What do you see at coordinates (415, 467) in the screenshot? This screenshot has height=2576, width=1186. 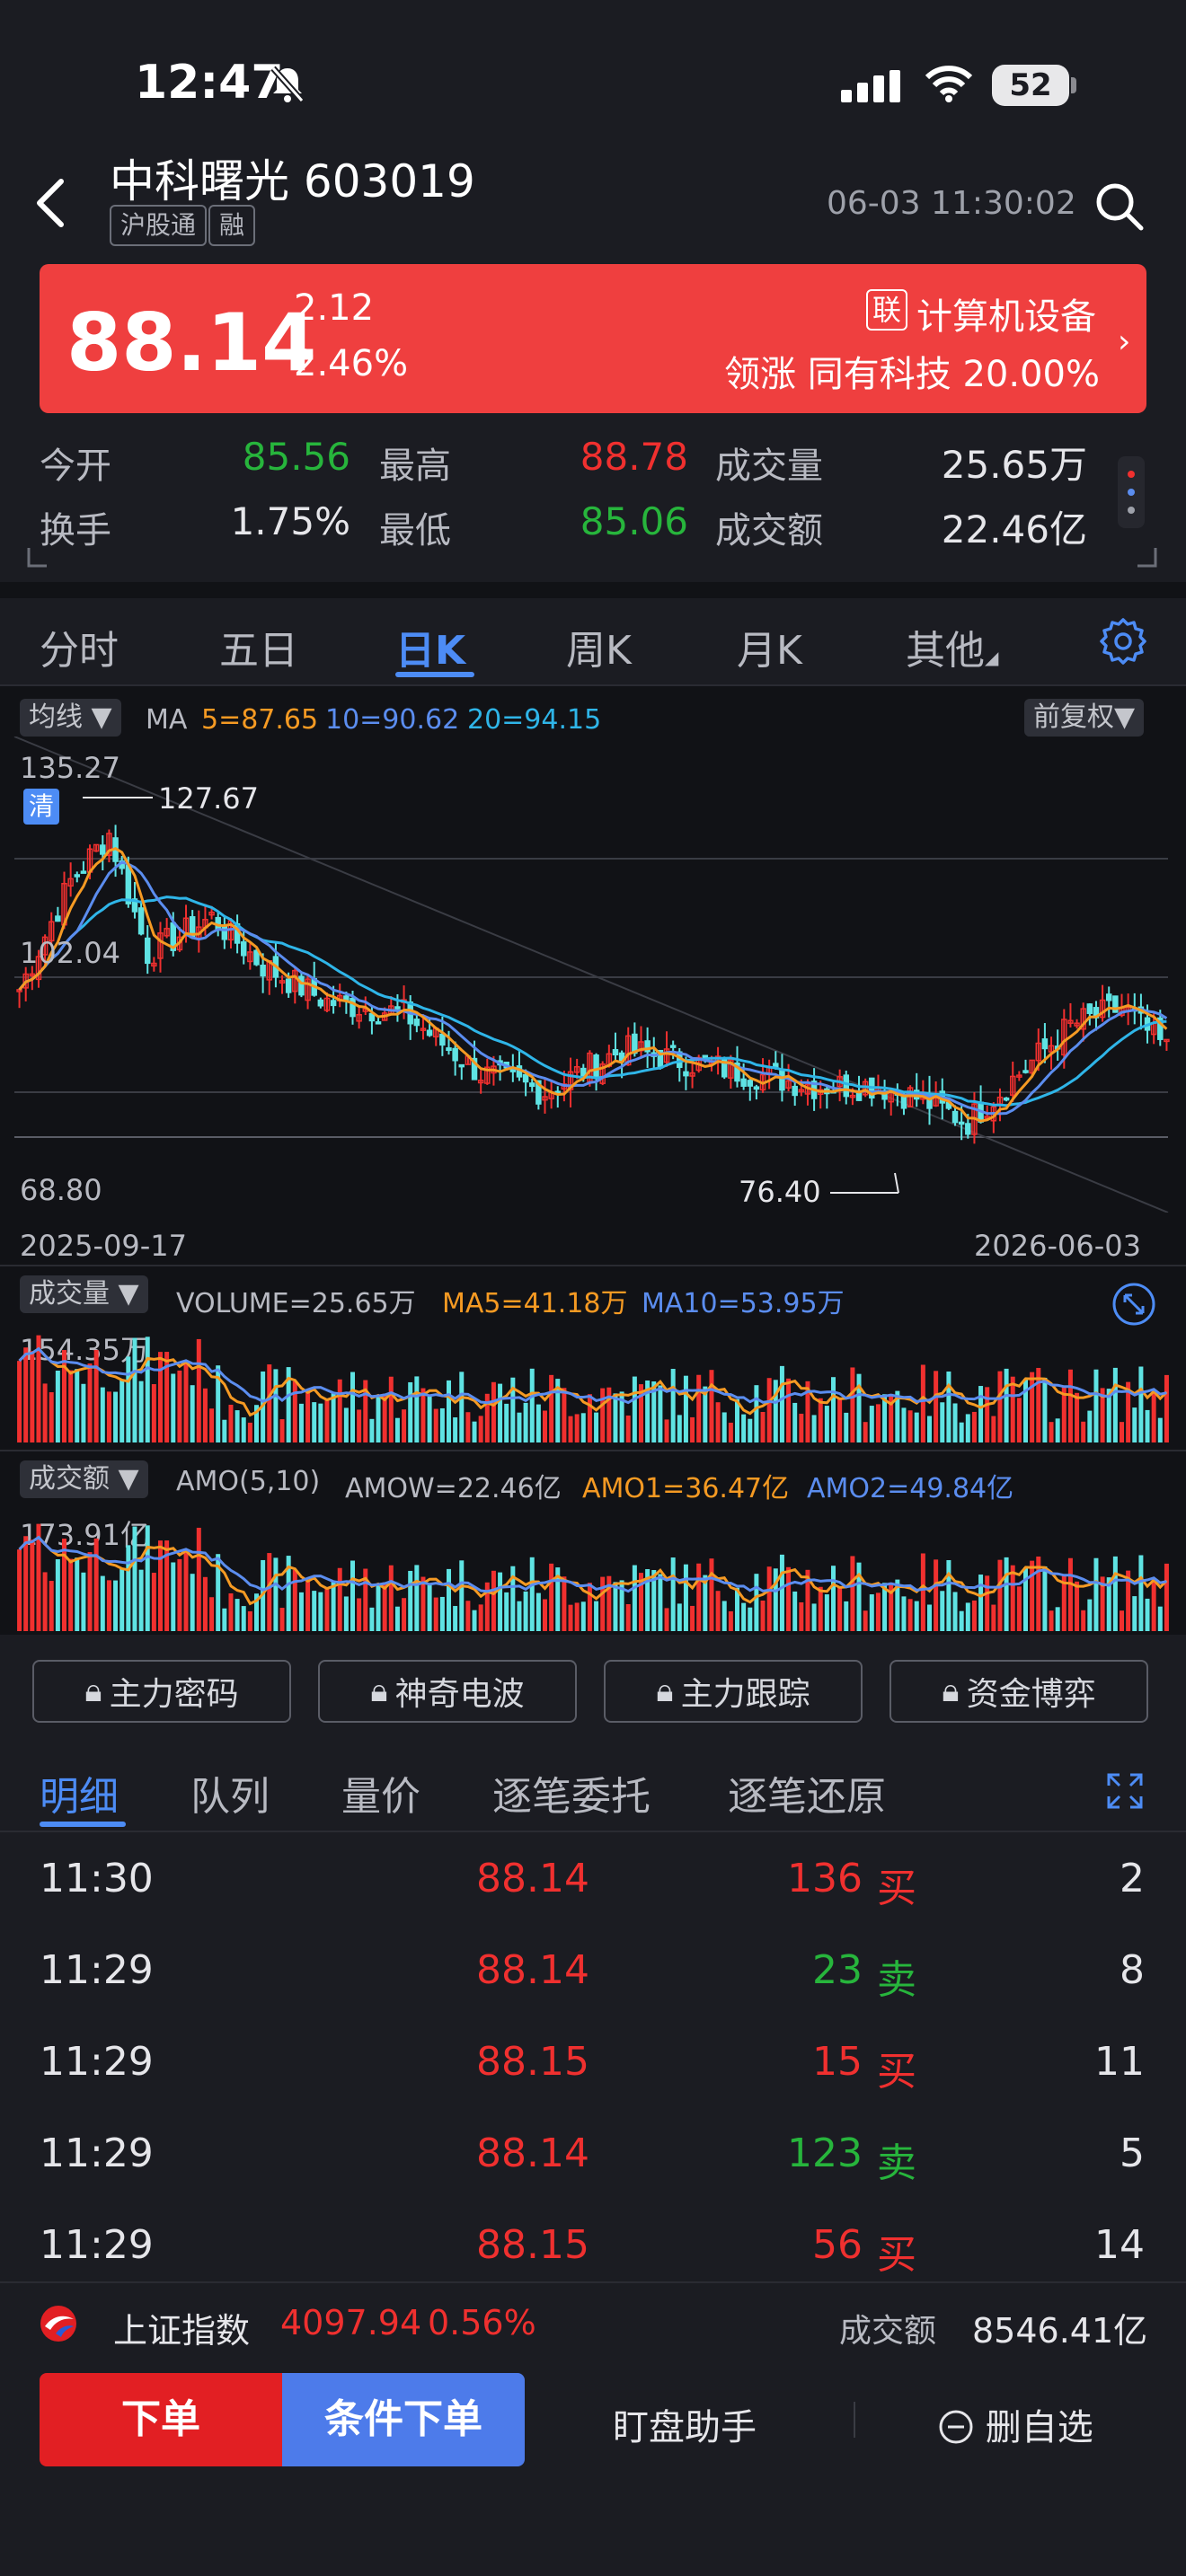 I see `high-label: 最高` at bounding box center [415, 467].